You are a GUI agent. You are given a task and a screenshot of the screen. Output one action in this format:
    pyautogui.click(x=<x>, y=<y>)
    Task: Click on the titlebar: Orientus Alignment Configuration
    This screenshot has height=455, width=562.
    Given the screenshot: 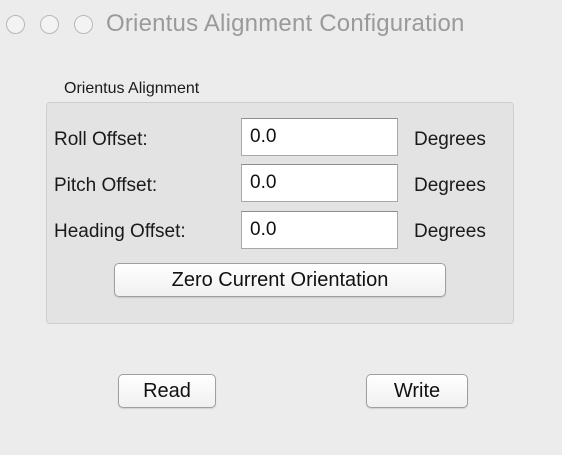 What is the action you would take?
    pyautogui.click(x=281, y=26)
    